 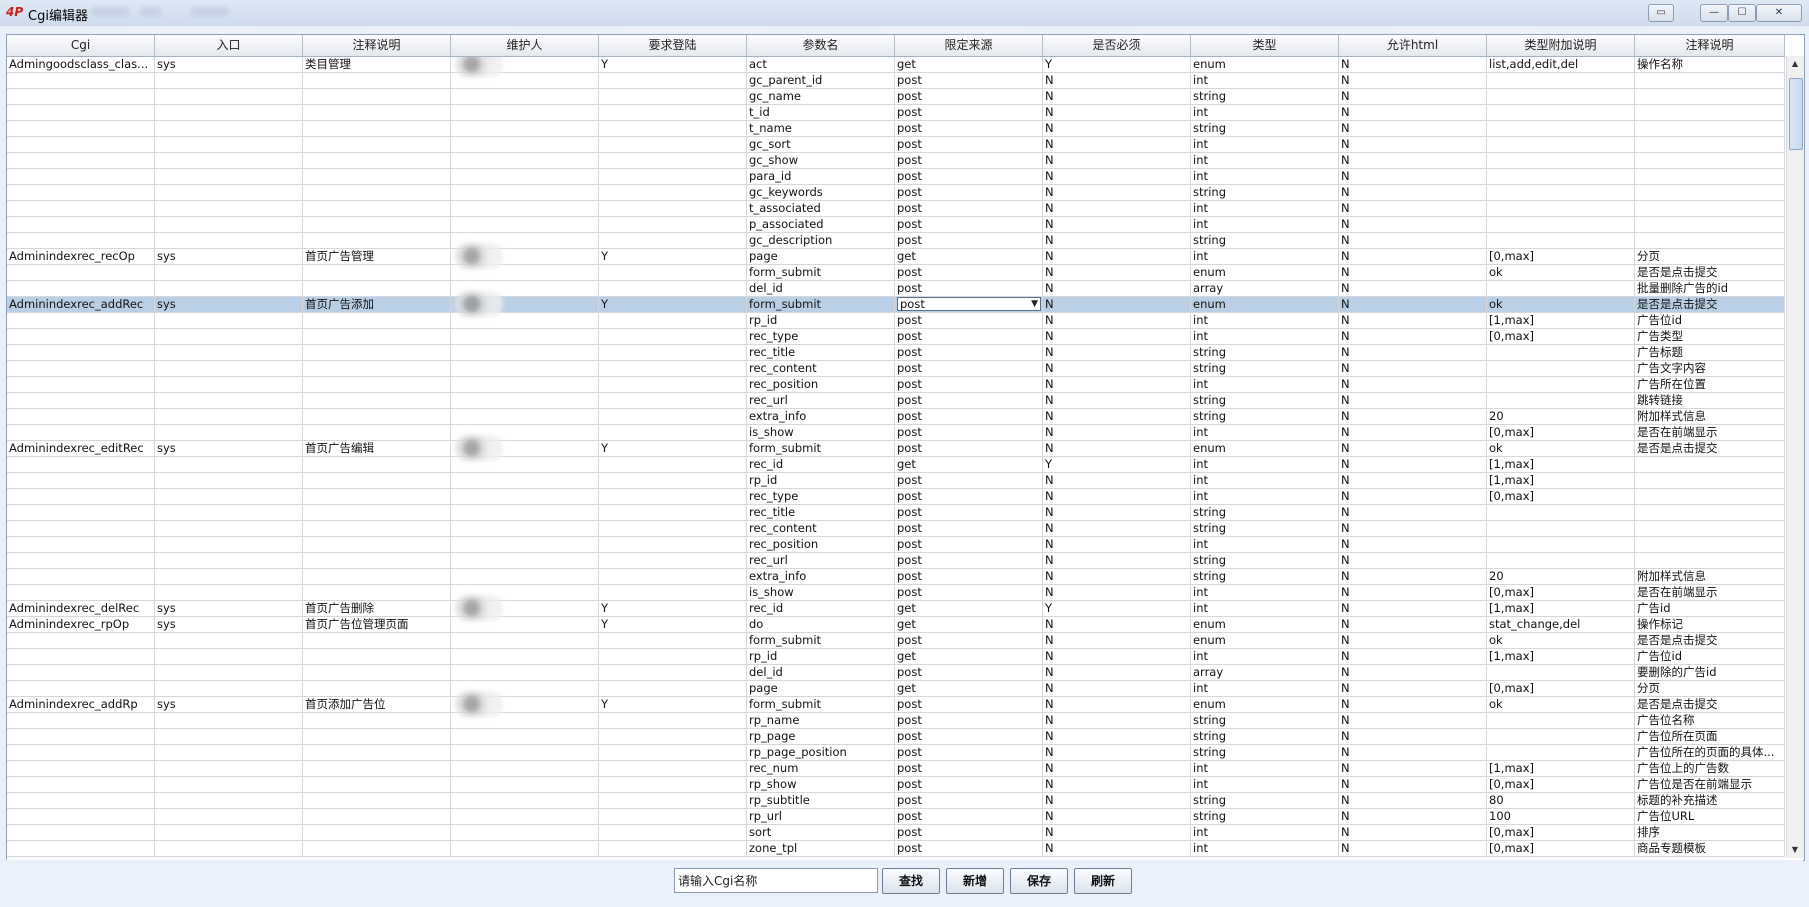 I want to click on cell-param-name: rp_url, so click(x=821, y=816).